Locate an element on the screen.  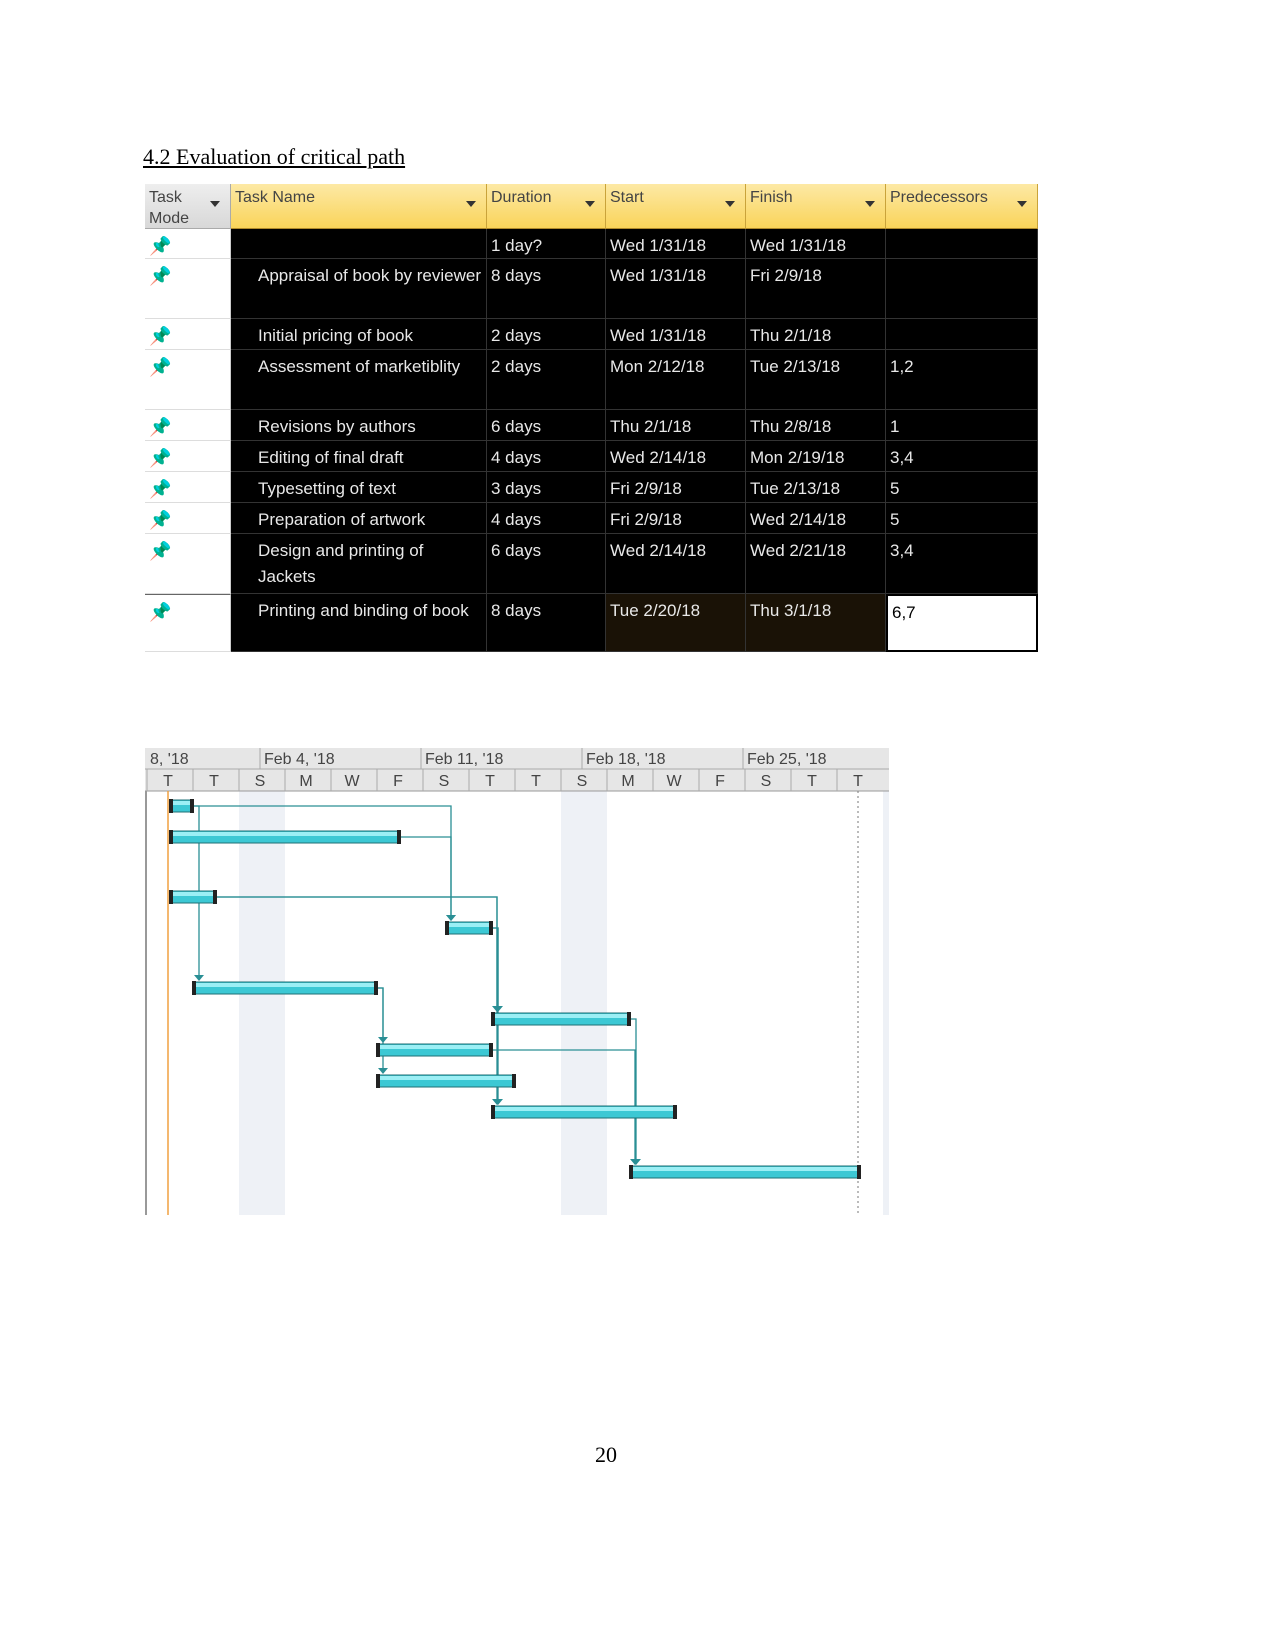
week-label: Feb 11, '18 is located at coordinates (464, 759).